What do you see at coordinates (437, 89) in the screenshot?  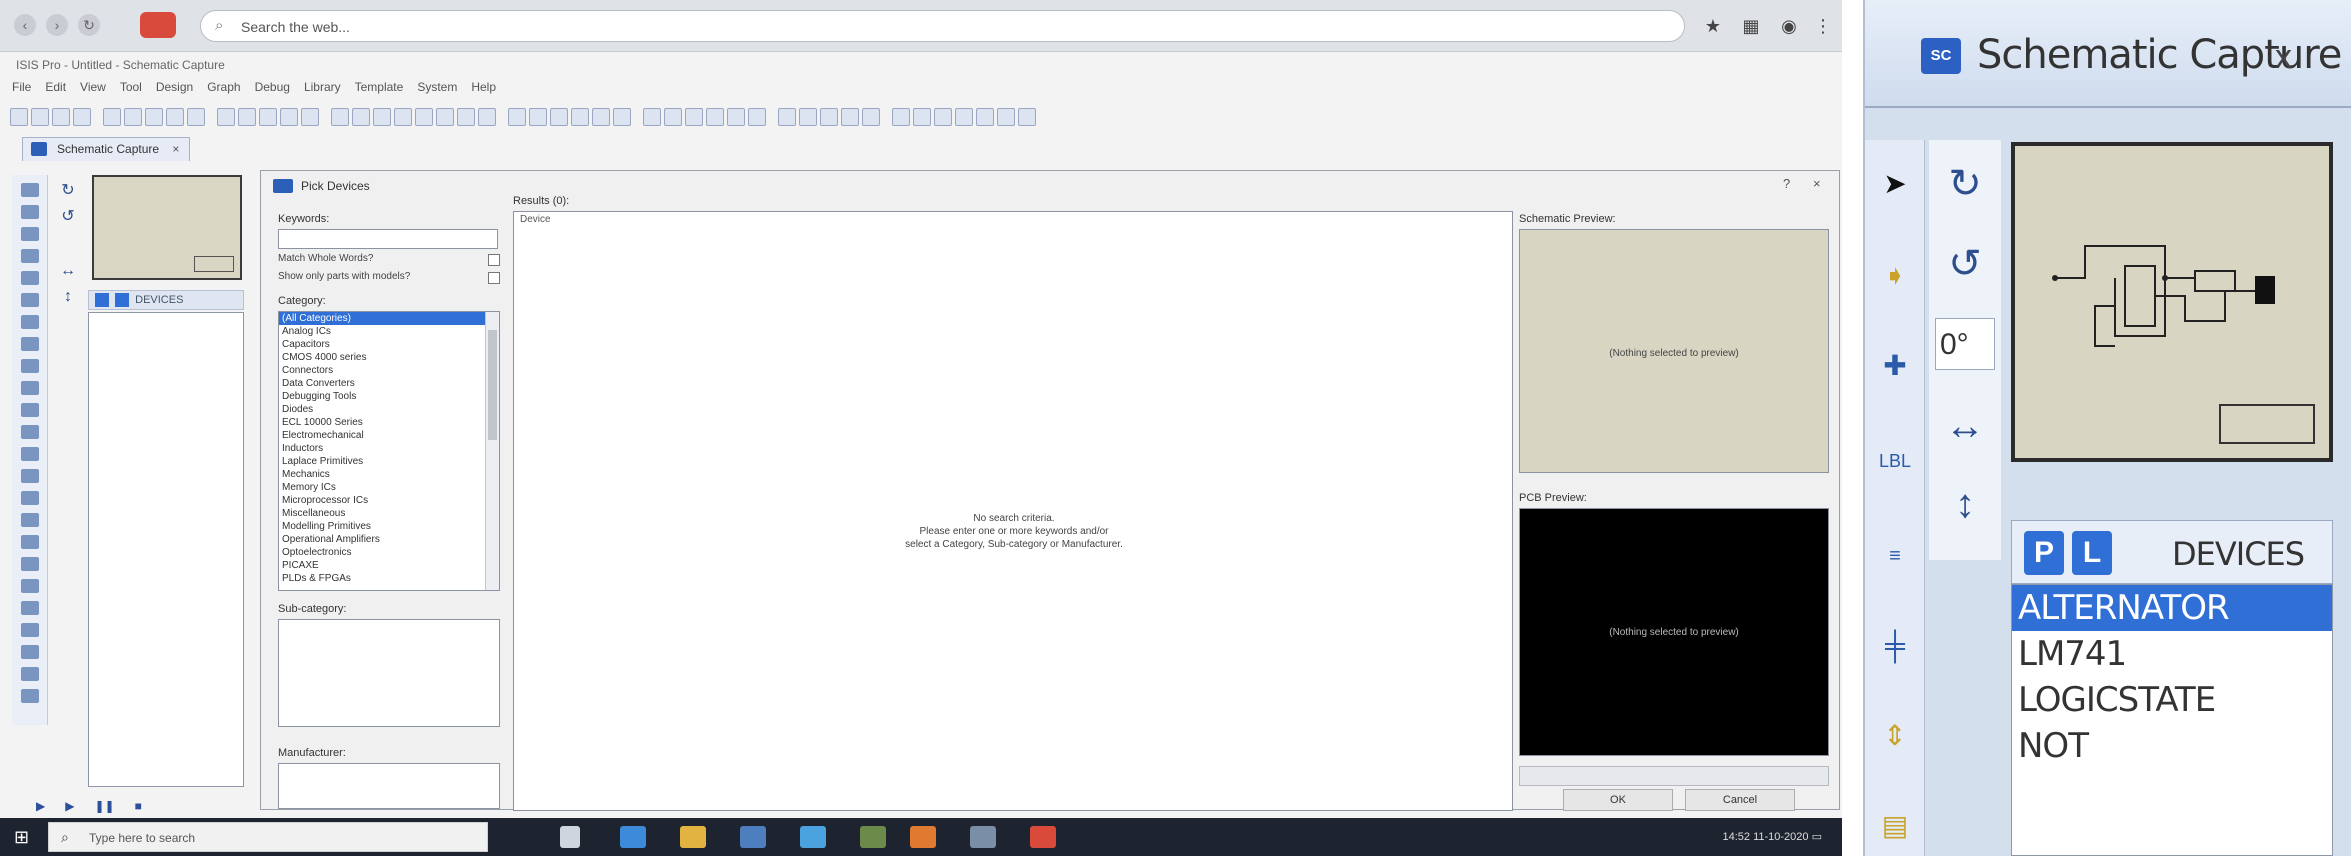 I see `menu-system: System` at bounding box center [437, 89].